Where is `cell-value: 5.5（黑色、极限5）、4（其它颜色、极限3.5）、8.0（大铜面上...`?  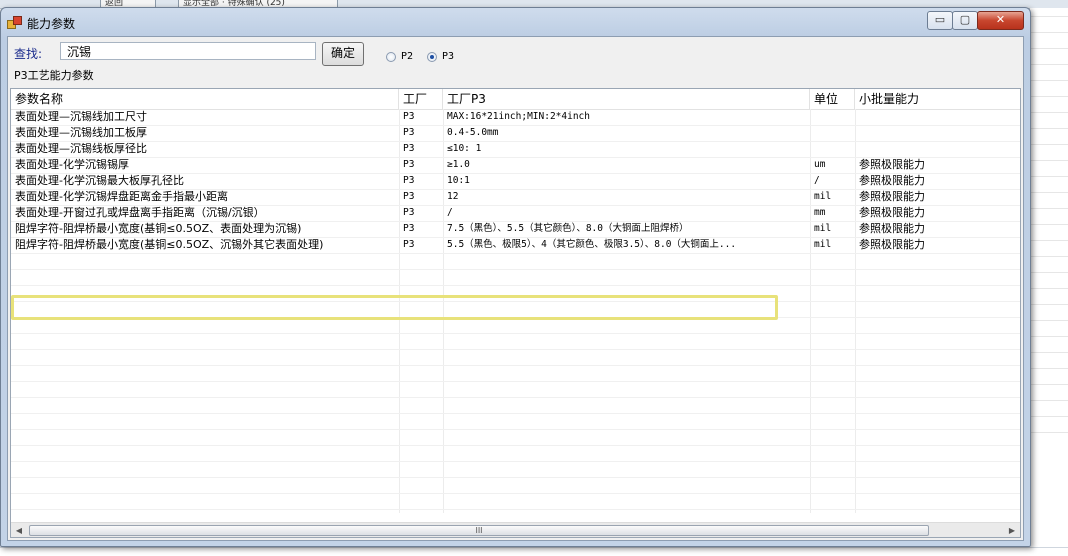 cell-value: 5.5（黑色、极限5）、4（其它颜色、极限3.5）、8.0（大铜面上... is located at coordinates (592, 244).